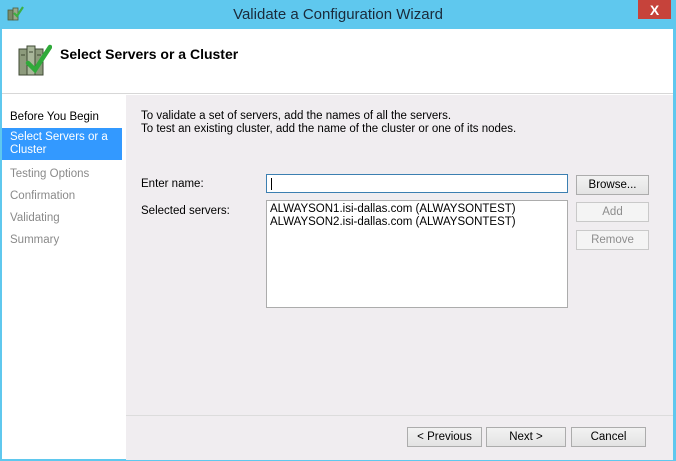 Image resolution: width=676 pixels, height=461 pixels. What do you see at coordinates (417, 183) in the screenshot?
I see `enter-name-input` at bounding box center [417, 183].